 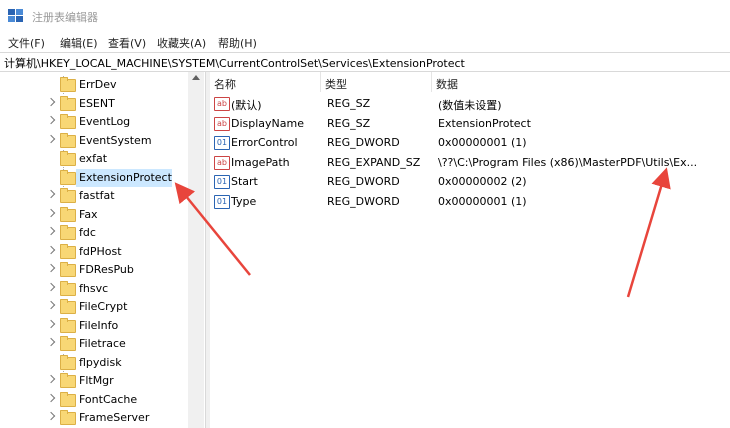 I want to click on menu-bar: 文件(F) 编辑(E) 查看(V) 收藏夹(A) 帮助(H), so click(x=365, y=42).